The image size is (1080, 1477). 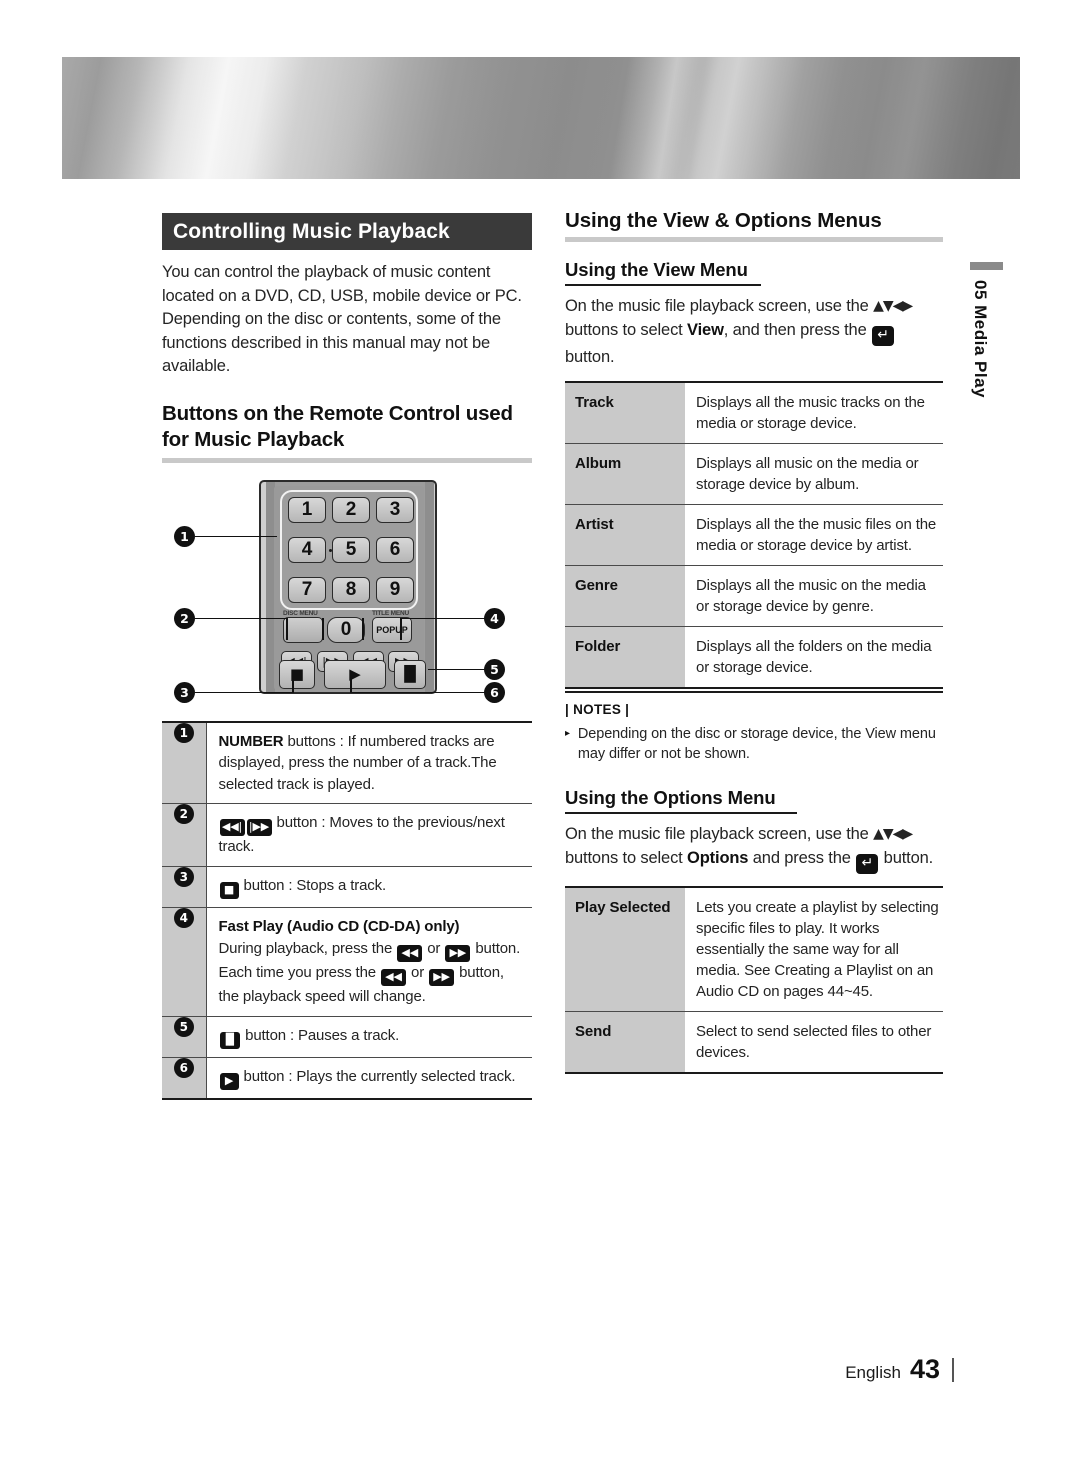 What do you see at coordinates (434, 948) in the screenshot?
I see `legend-4-line1b: or` at bounding box center [434, 948].